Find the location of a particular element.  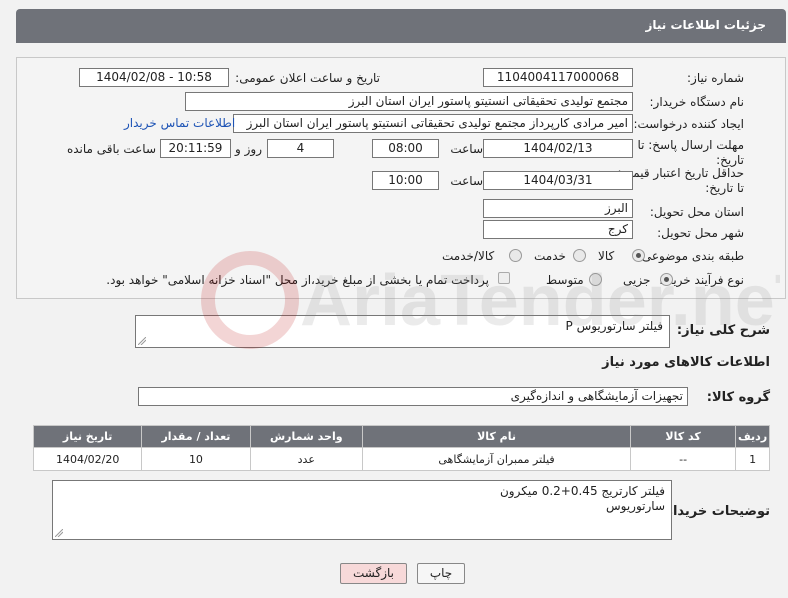

announce-field: 1404/02/08 - 10:58 is located at coordinates (154, 77).